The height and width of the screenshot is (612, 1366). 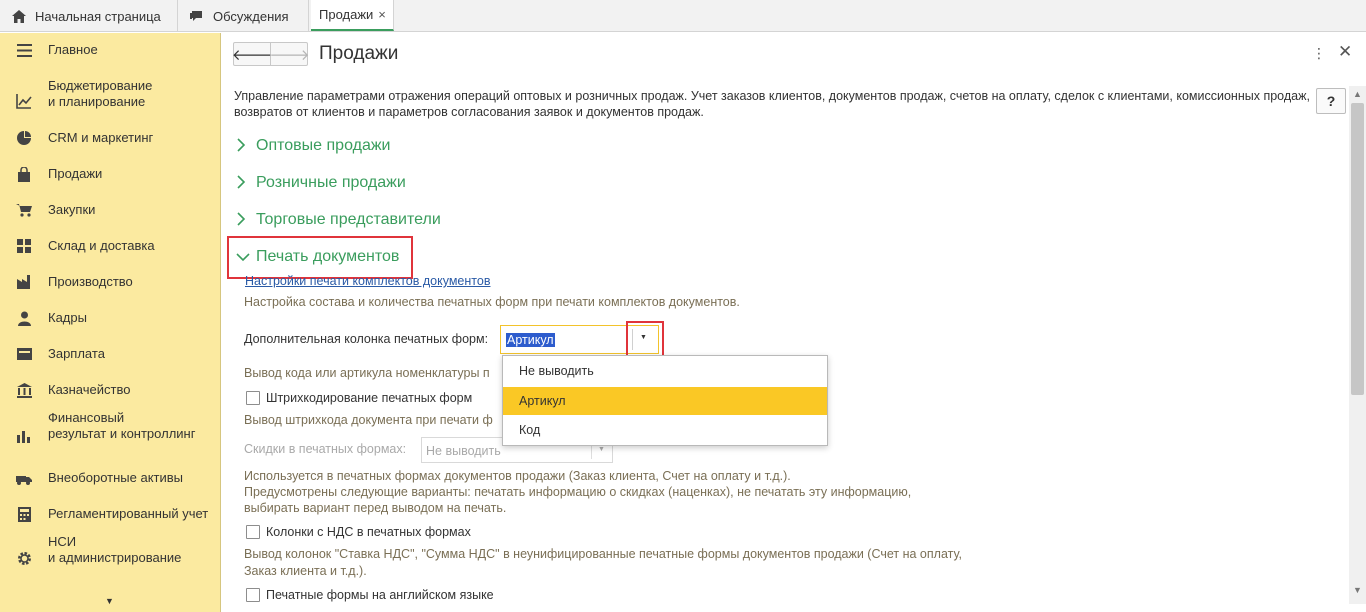 I want to click on sidebar-item-treasury: Казначейство, so click(x=110, y=390).